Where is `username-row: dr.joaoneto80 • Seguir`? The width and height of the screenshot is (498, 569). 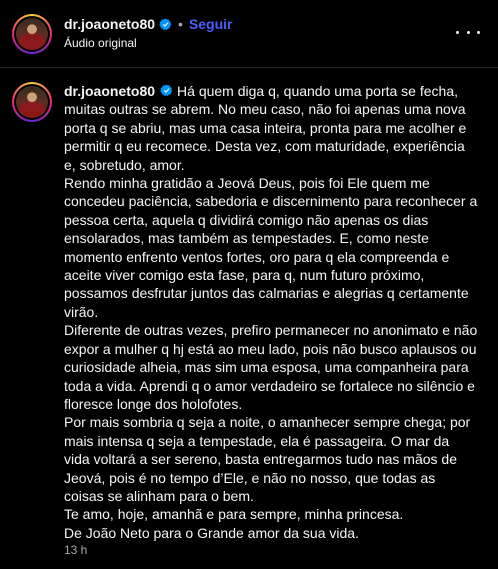 username-row: dr.joaoneto80 • Seguir is located at coordinates (148, 24).